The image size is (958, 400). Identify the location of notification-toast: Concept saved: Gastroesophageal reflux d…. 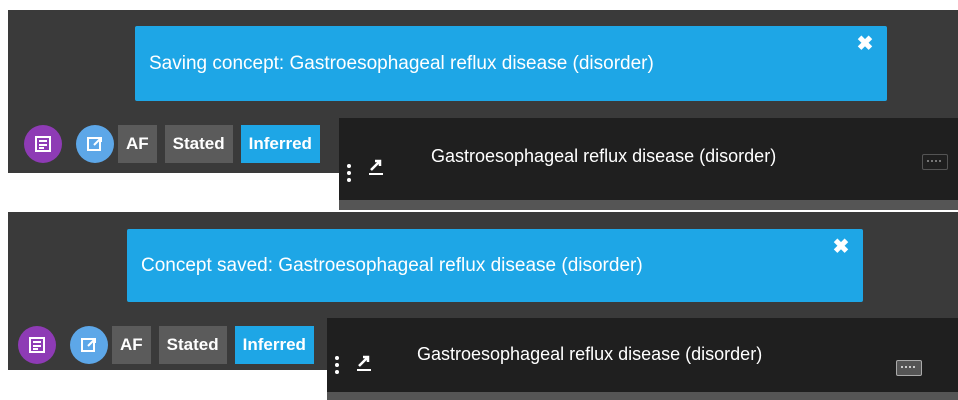
(495, 265).